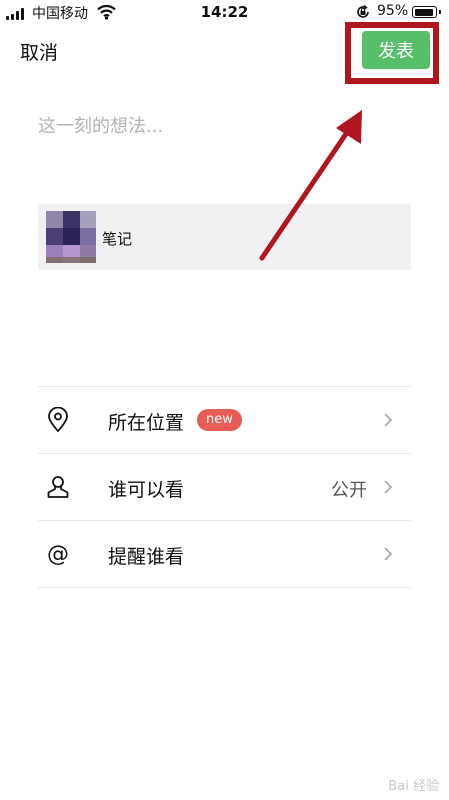  Describe the element at coordinates (224, 554) in the screenshot. I see `option-mention: @ 提醒谁看` at that location.